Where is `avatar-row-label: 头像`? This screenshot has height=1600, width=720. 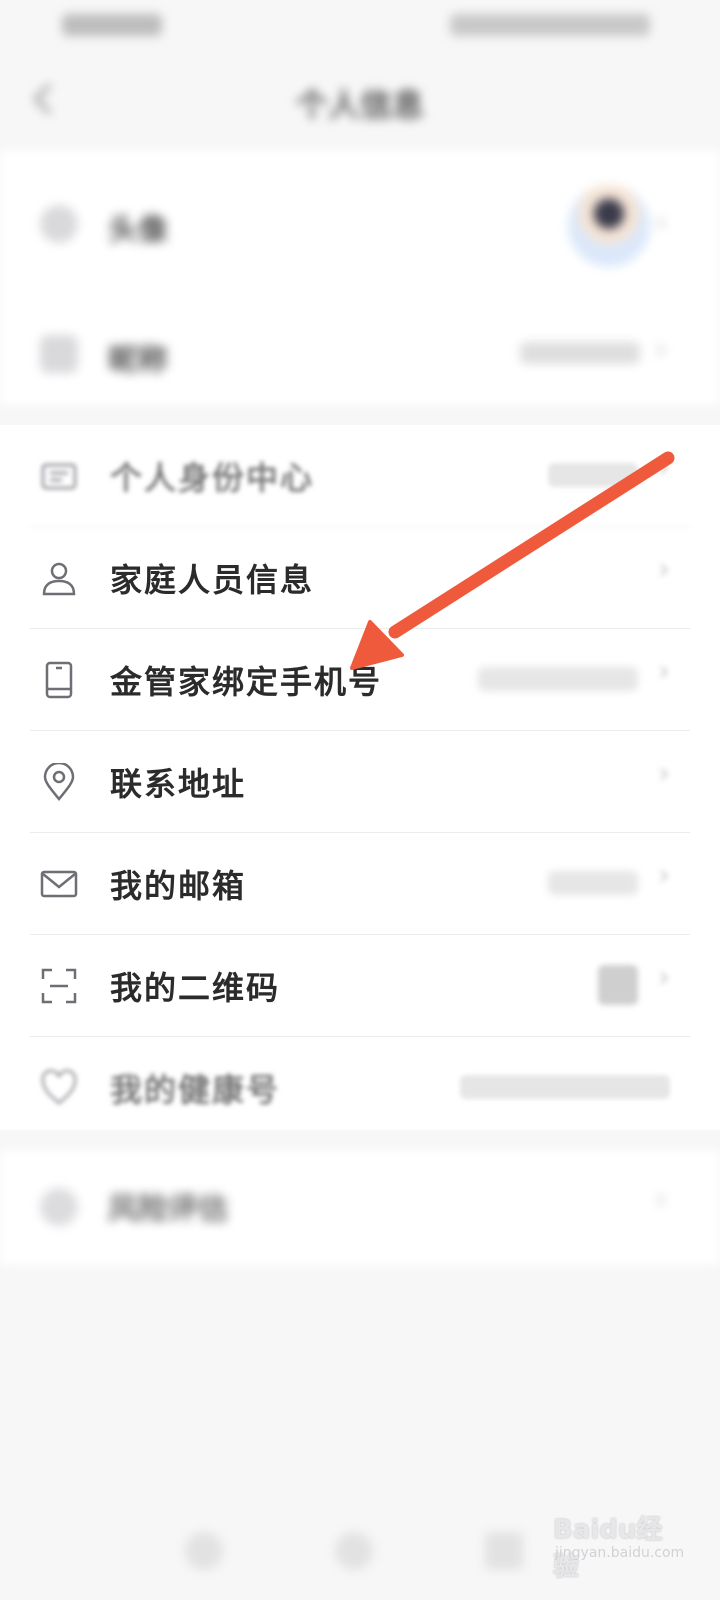
avatar-row-label: 头像 is located at coordinates (138, 230).